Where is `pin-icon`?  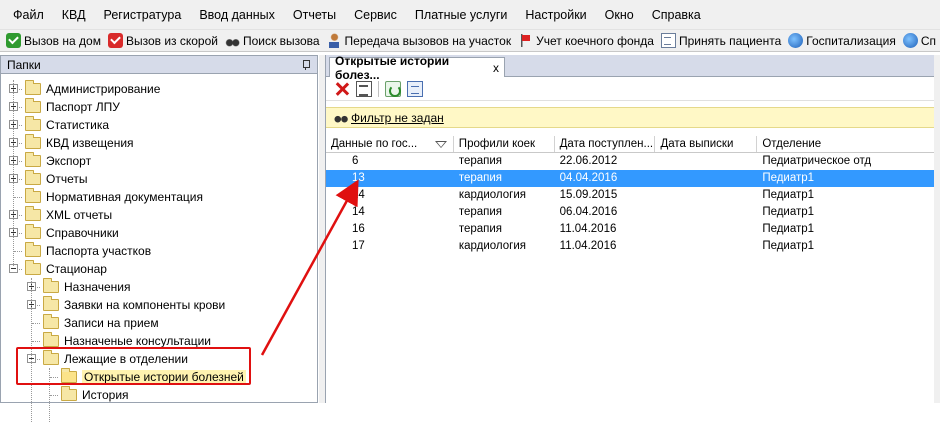 pin-icon is located at coordinates (306, 64).